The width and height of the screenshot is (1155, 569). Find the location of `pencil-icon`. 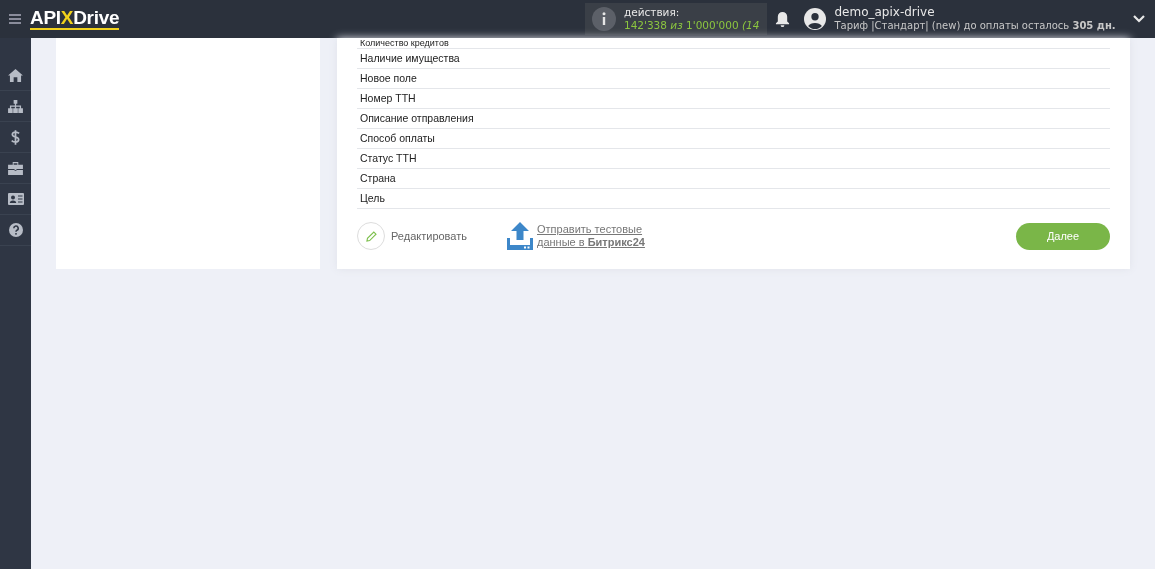

pencil-icon is located at coordinates (371, 236).